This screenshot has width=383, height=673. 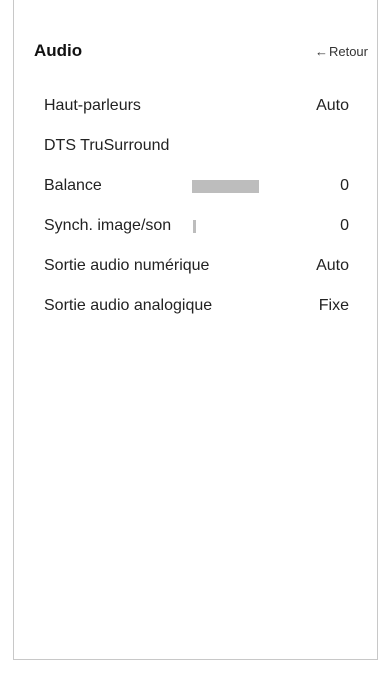 I want to click on back-button: ← Retour, so click(x=341, y=51).